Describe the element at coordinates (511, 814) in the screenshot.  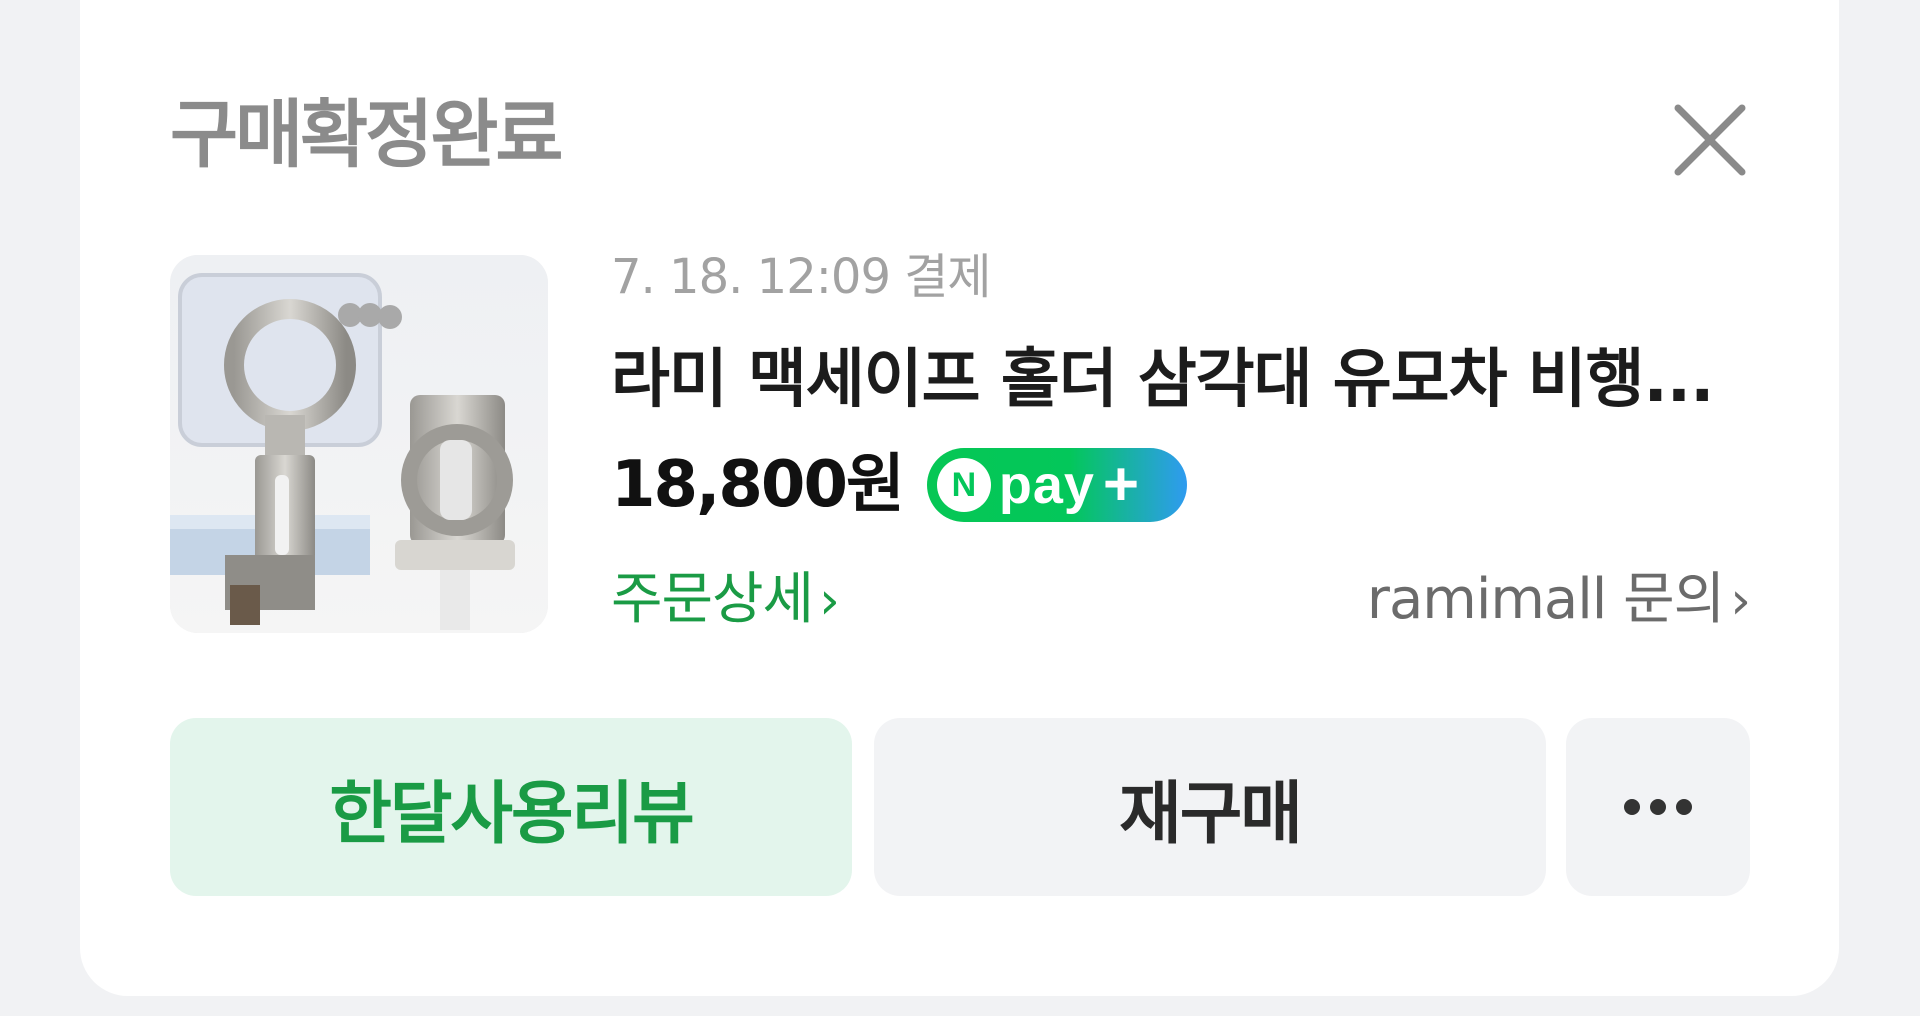
I see `monthly-review-label: 한달사용리뷰` at that location.